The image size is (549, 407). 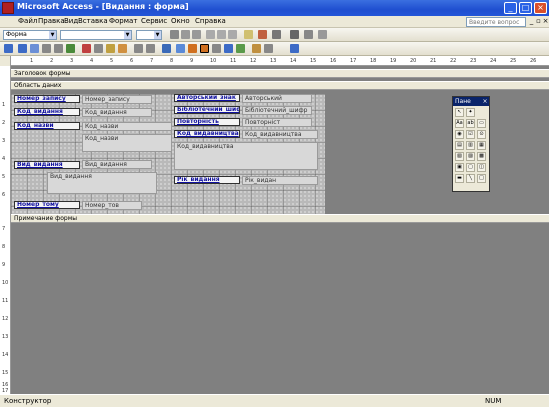 What do you see at coordinates (47, 165) in the screenshot?
I see `label-vyd-vydannia: Вид_видання` at bounding box center [47, 165].